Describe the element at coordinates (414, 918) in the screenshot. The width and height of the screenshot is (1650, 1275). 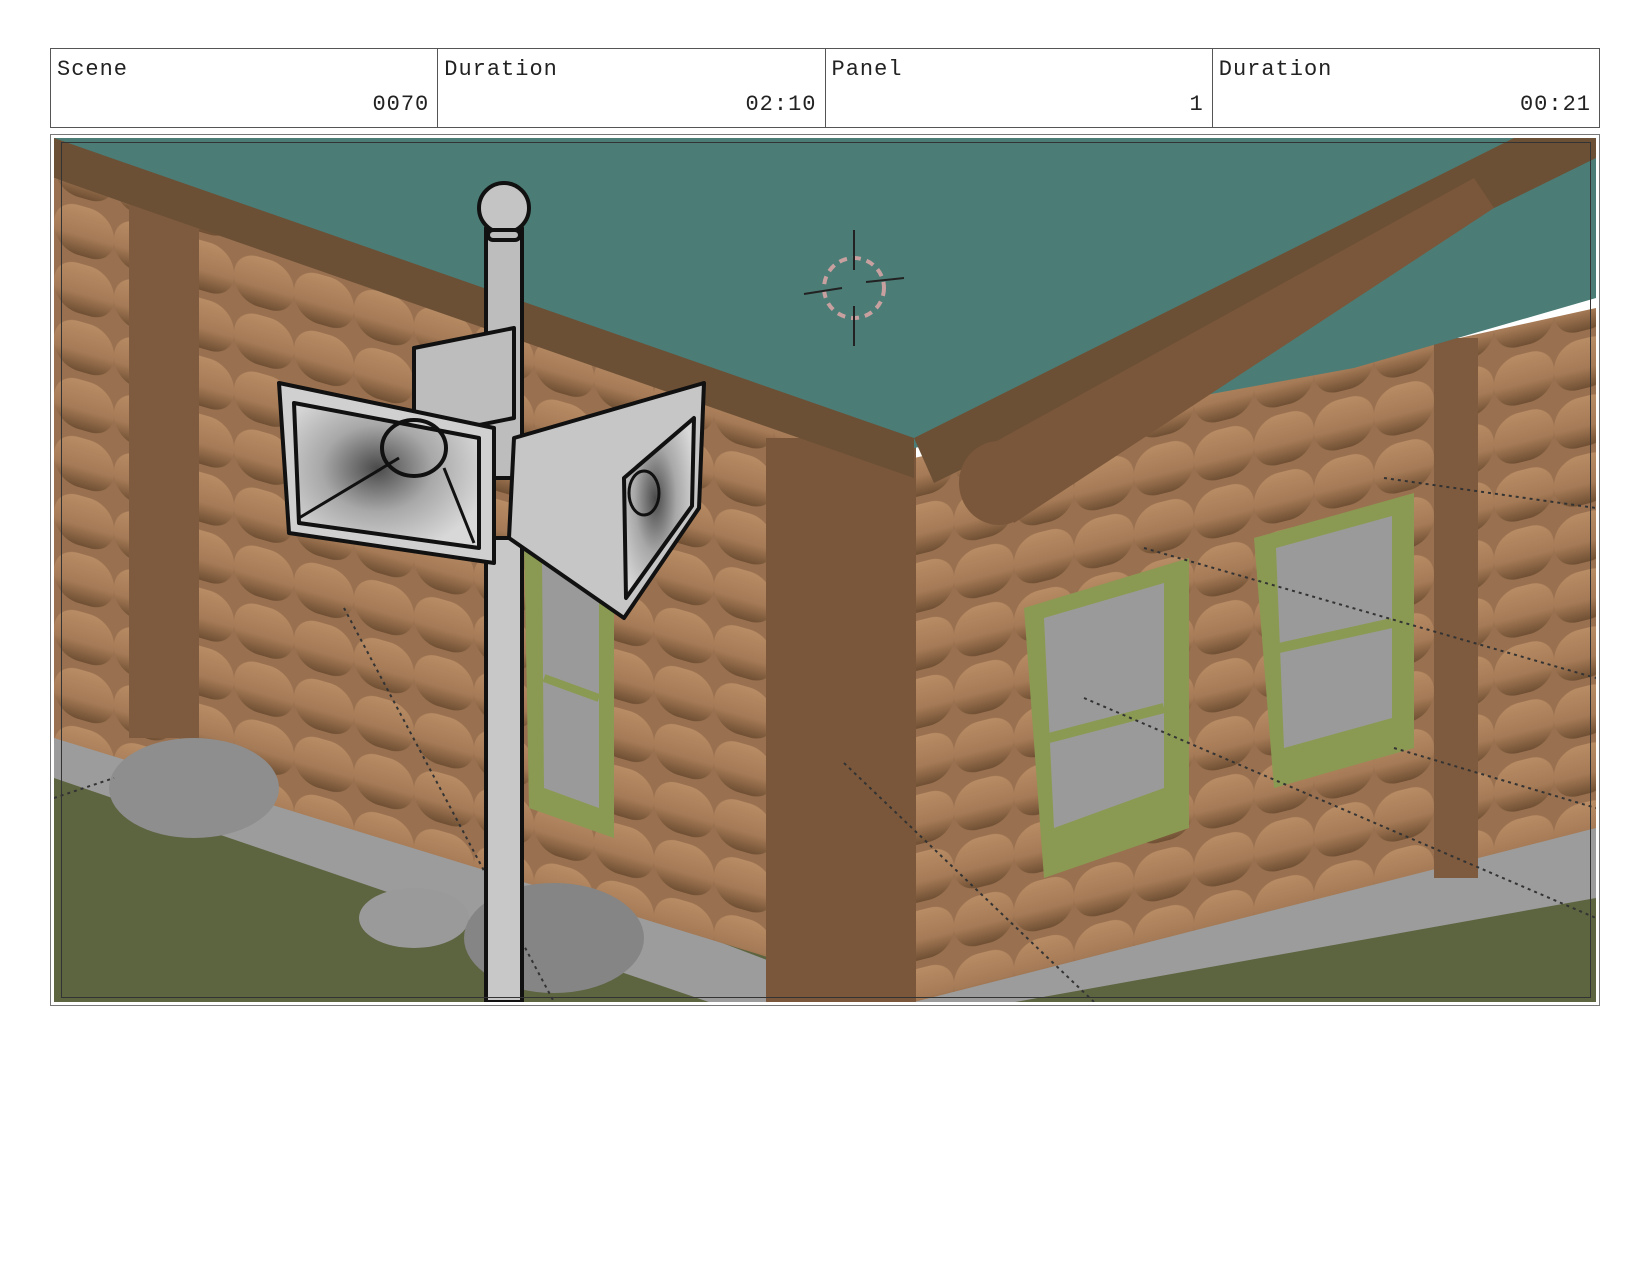
I see `rock-small` at that location.